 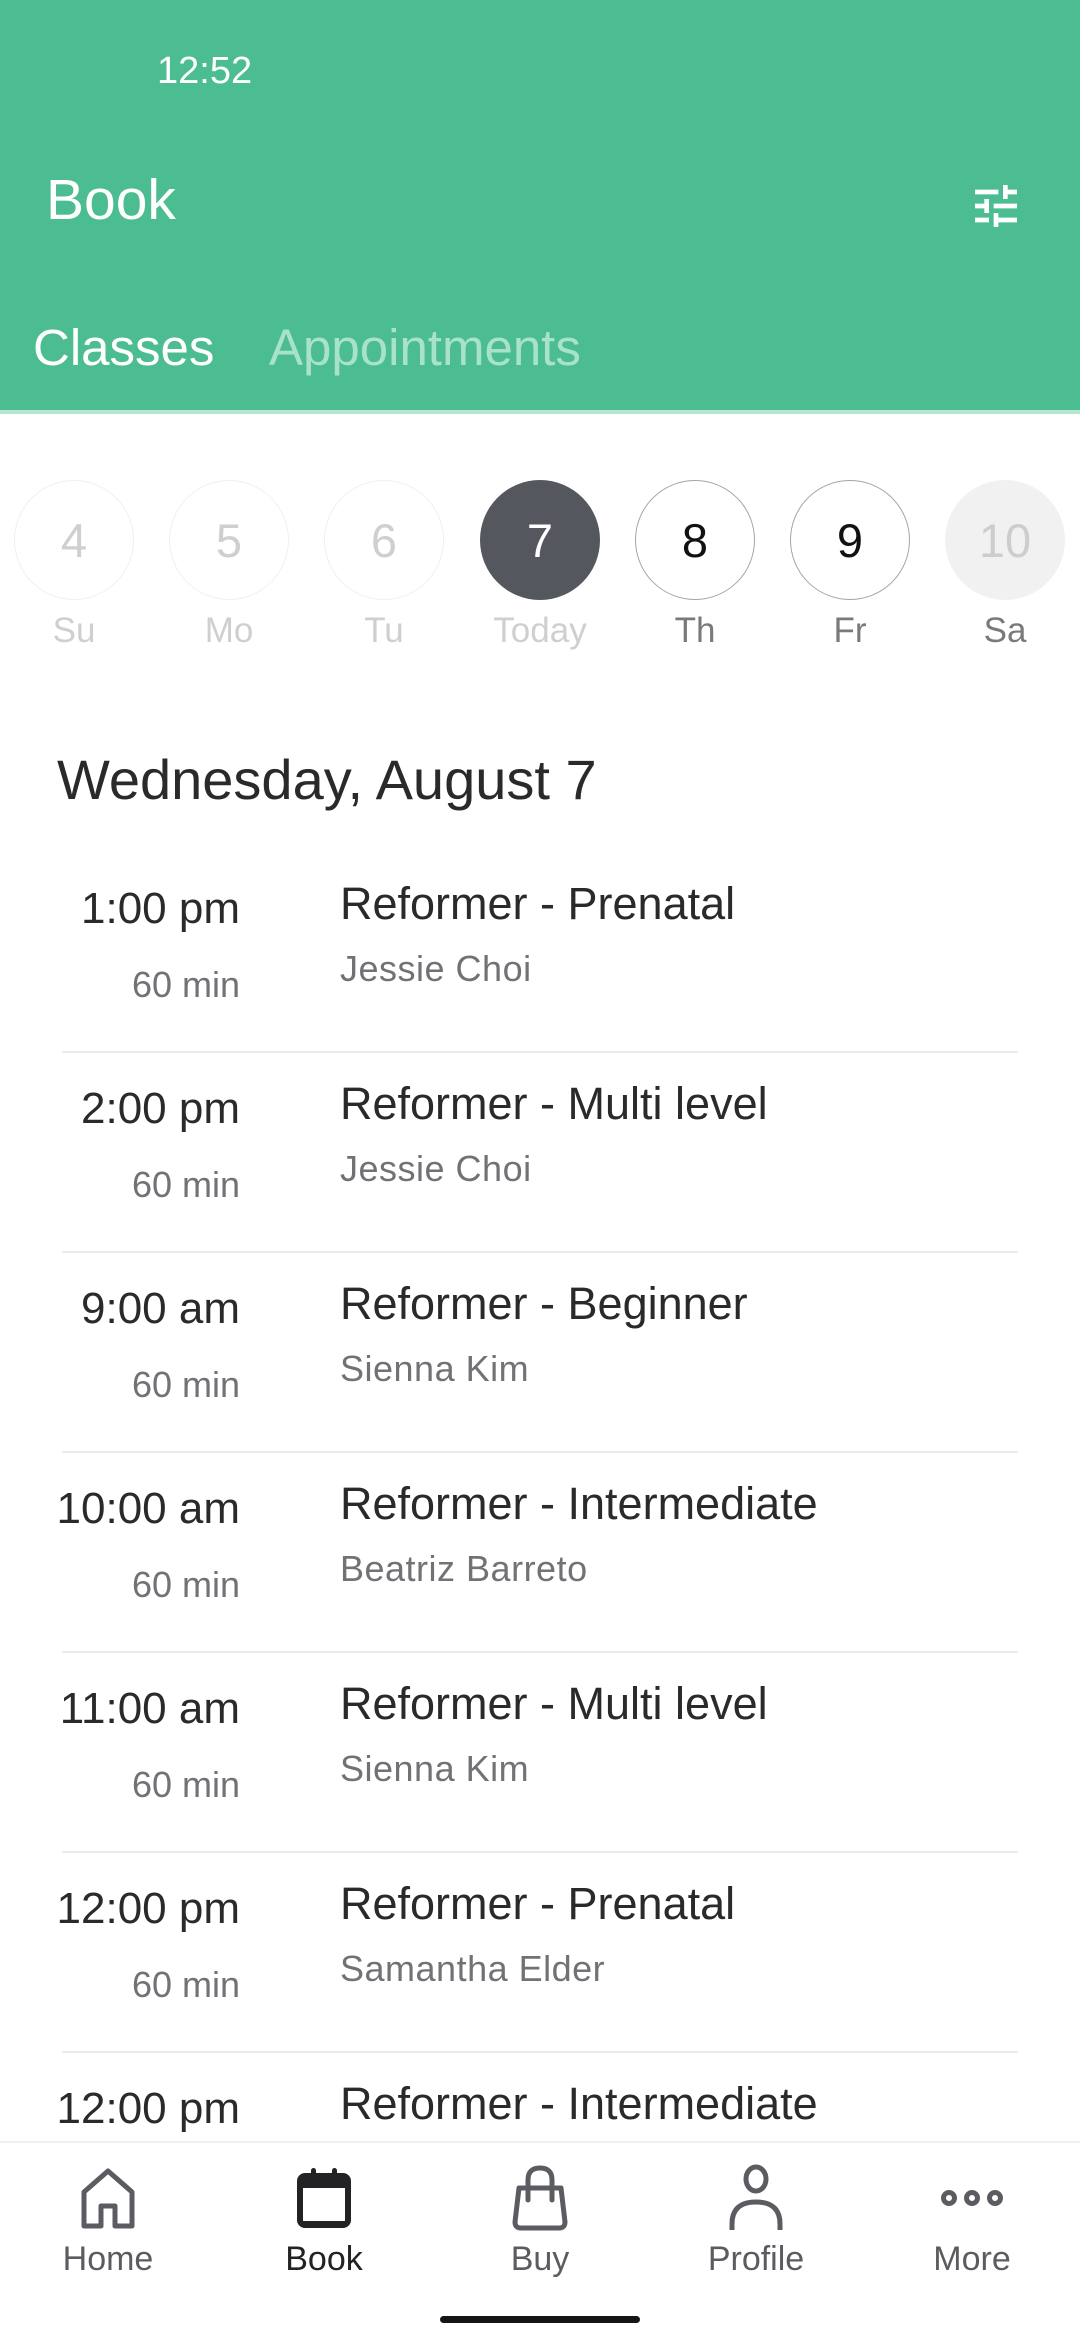 I want to click on date-weekday: Mo, so click(x=229, y=630).